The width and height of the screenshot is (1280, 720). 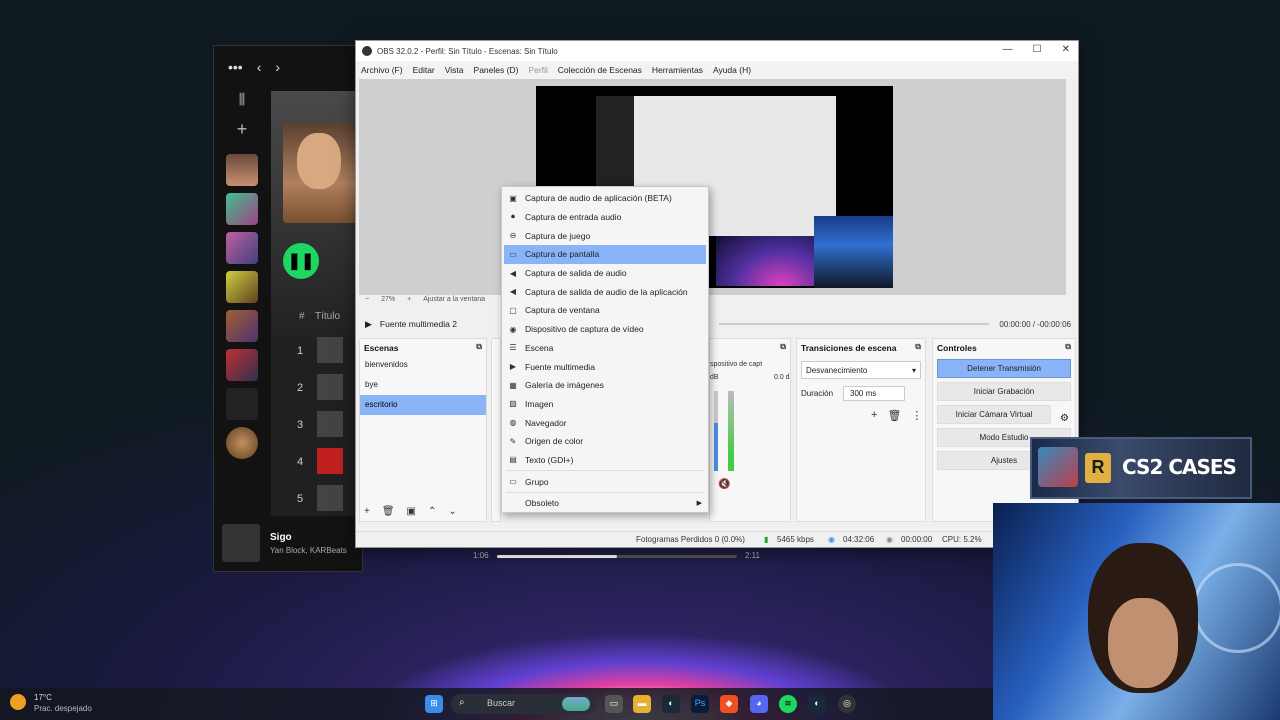 What do you see at coordinates (874, 393) in the screenshot?
I see `duration-input: 300 ms` at bounding box center [874, 393].